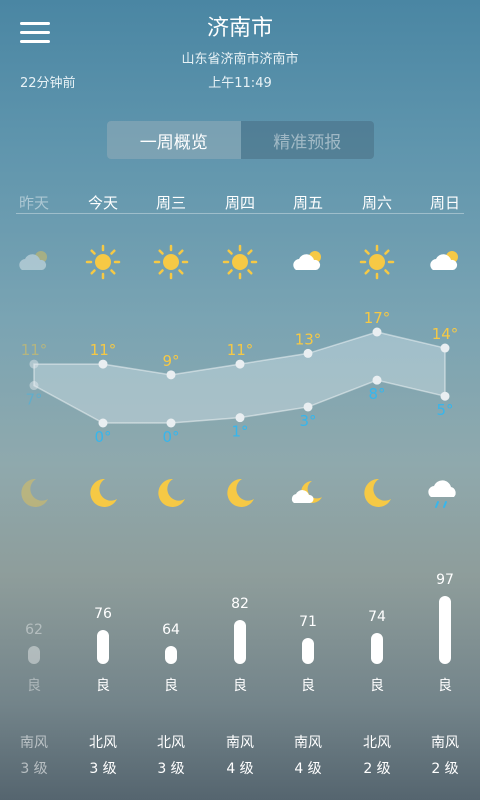 Image resolution: width=480 pixels, height=800 pixels. I want to click on wind-item: 北风 2 级, so click(377, 758).